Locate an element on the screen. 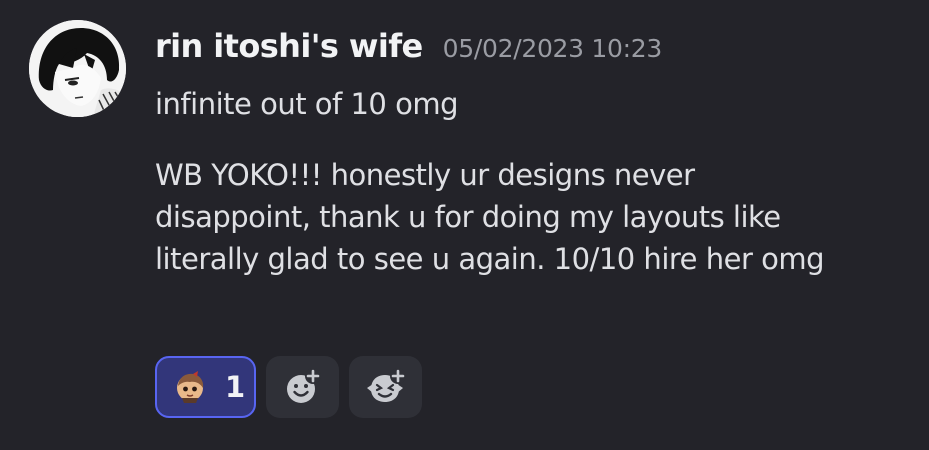 Image resolution: width=929 pixels, height=450 pixels. reaction-button: 1 is located at coordinates (205, 387).